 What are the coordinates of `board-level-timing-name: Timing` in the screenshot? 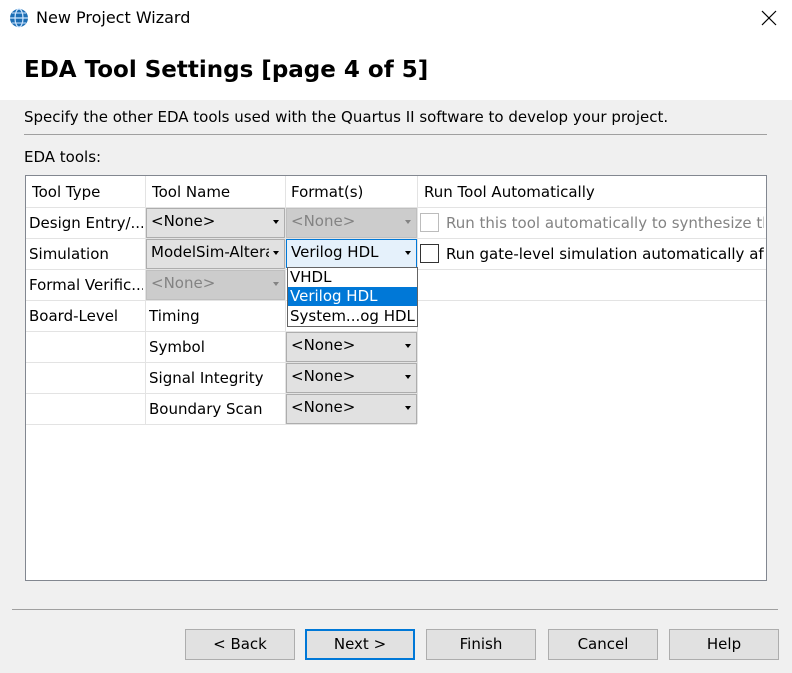 It's located at (174, 316).